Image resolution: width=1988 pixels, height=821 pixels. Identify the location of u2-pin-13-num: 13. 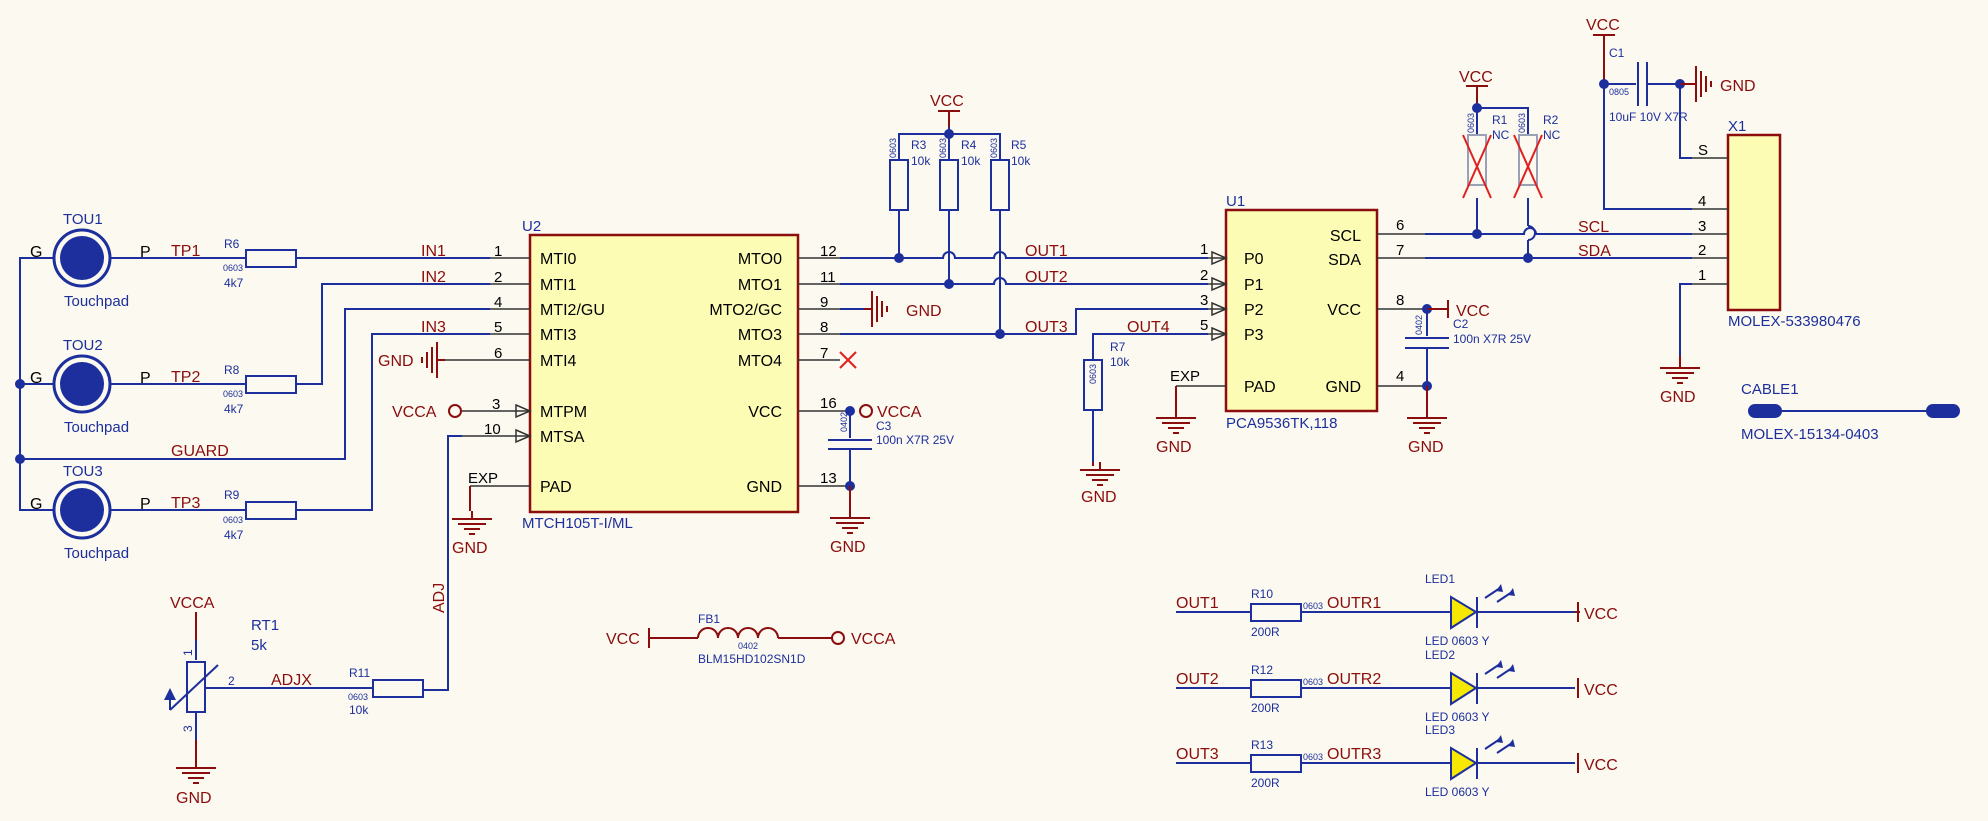
(828, 478).